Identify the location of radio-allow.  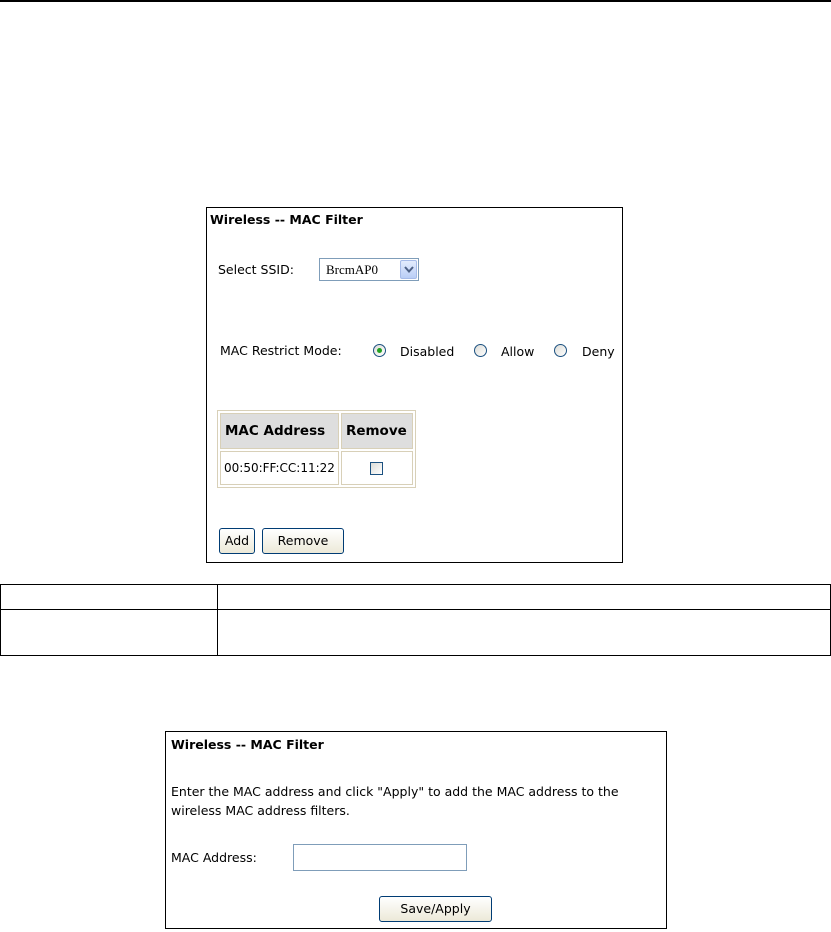
(480, 350).